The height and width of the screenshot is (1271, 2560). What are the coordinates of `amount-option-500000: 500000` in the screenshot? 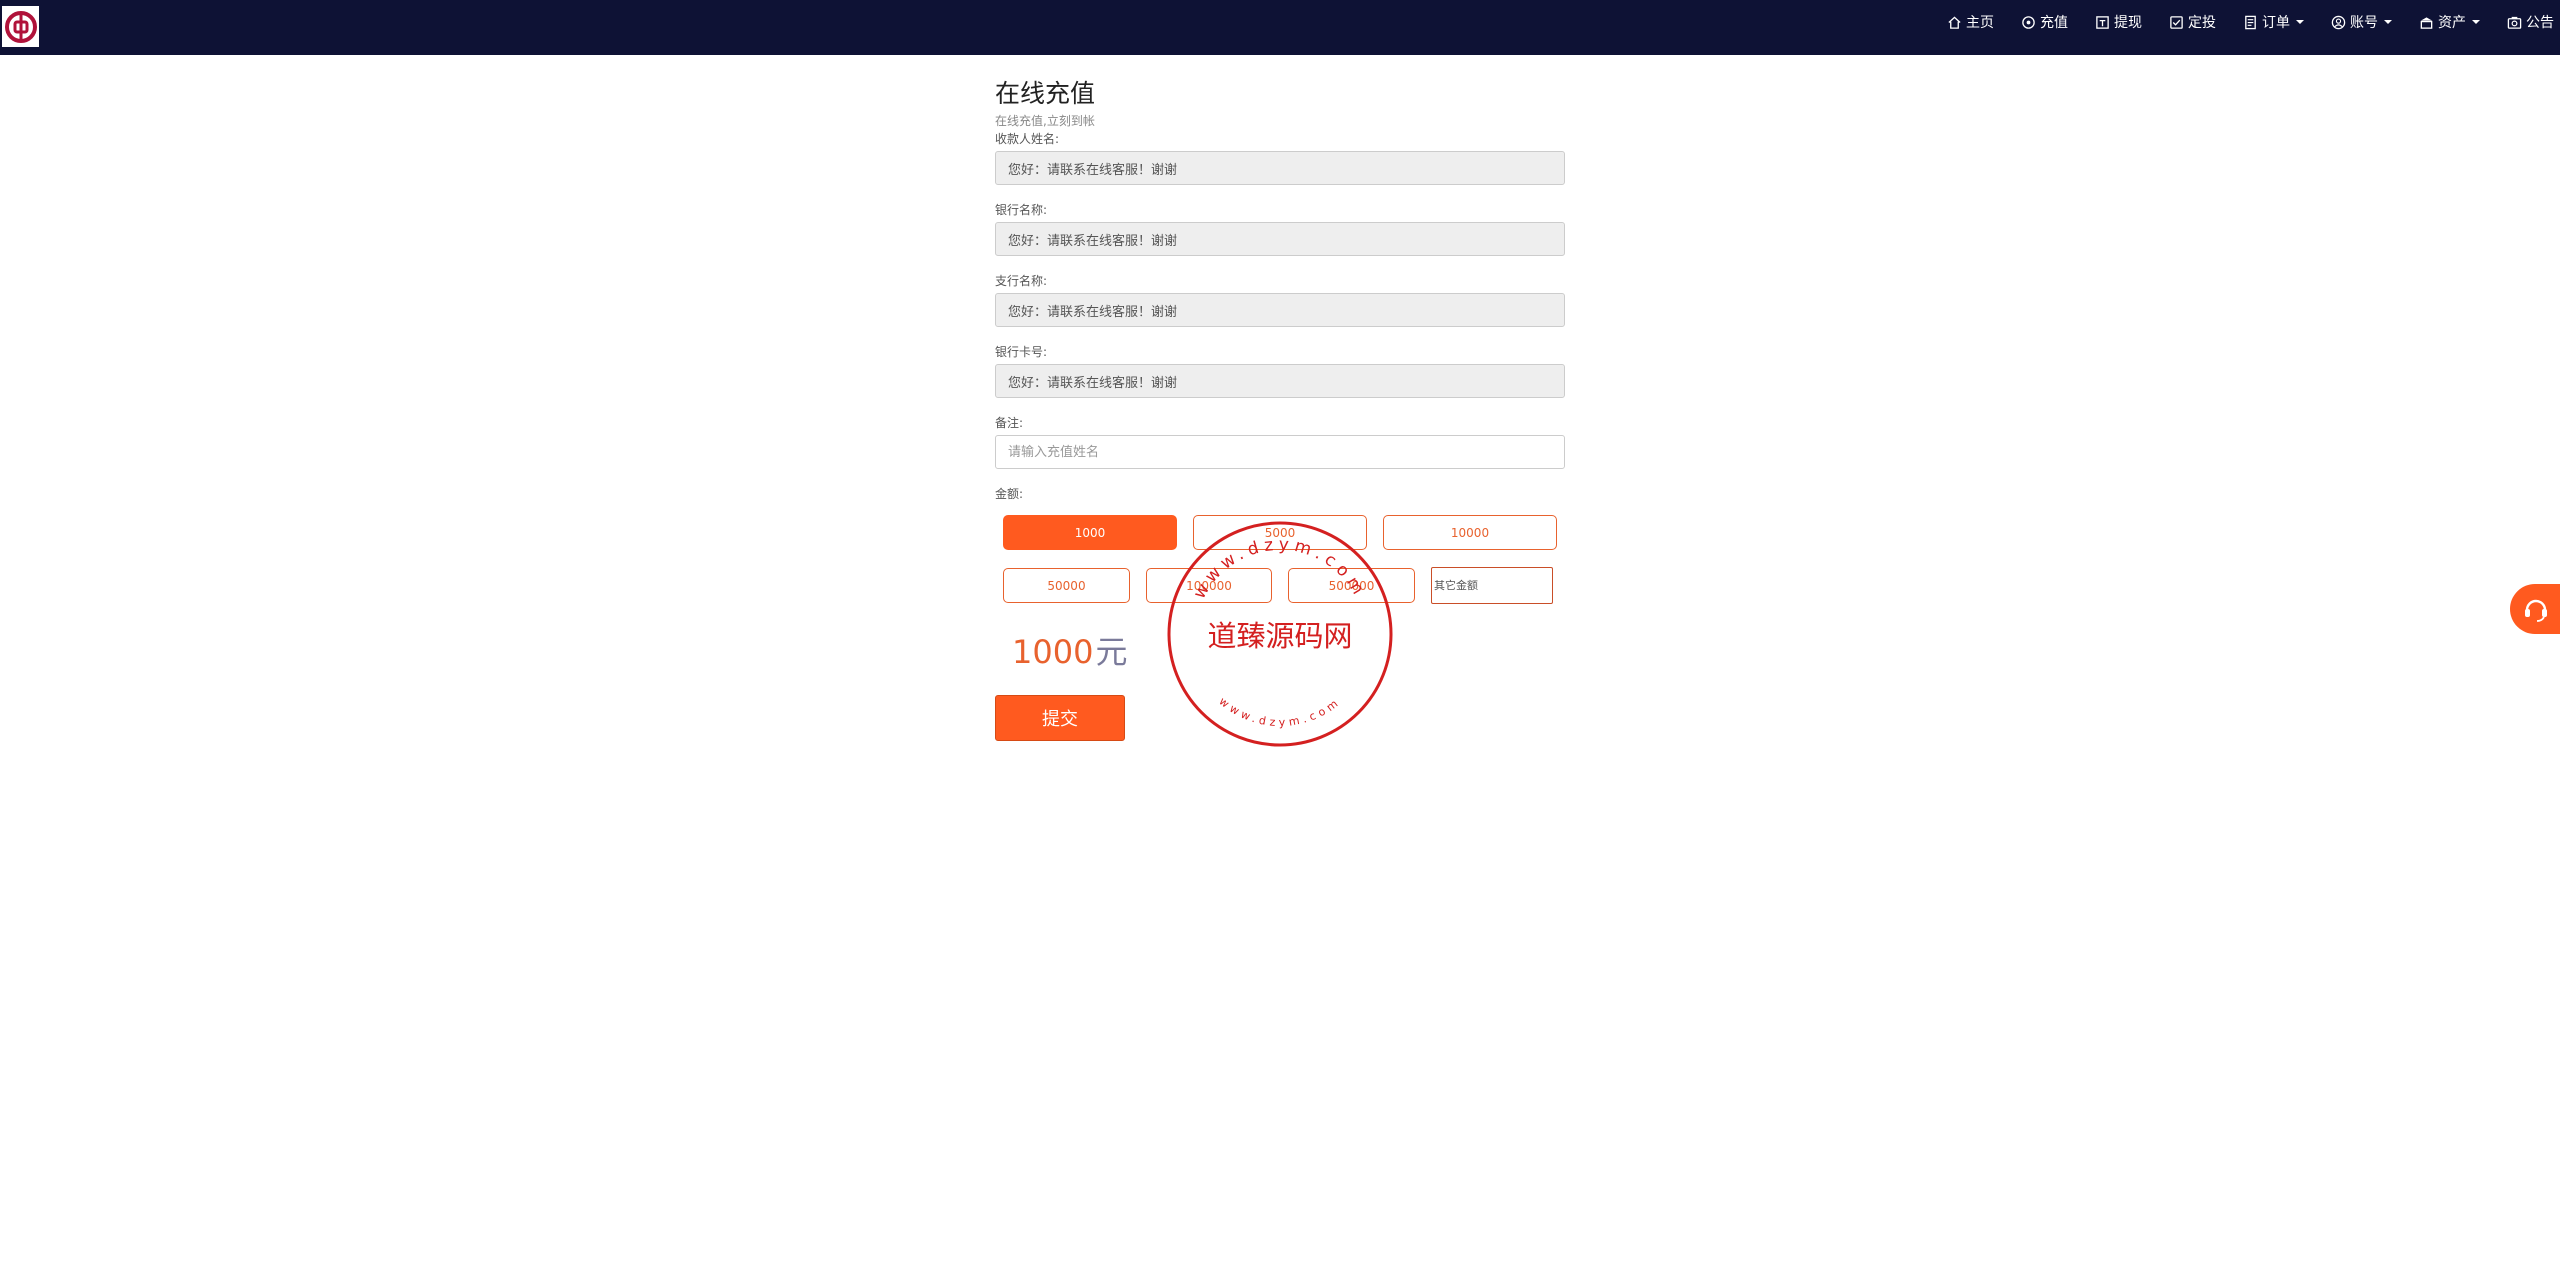 It's located at (1351, 585).